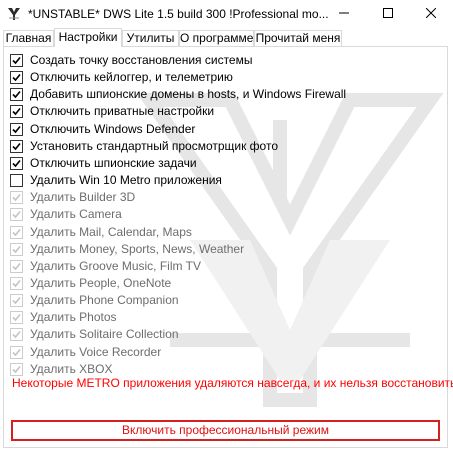 The height and width of the screenshot is (452, 453). Describe the element at coordinates (73, 317) in the screenshot. I see `option-label: Удалить Photos` at that location.